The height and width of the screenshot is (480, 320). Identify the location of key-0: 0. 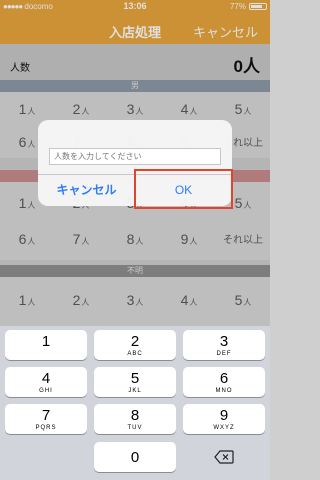
(135, 457).